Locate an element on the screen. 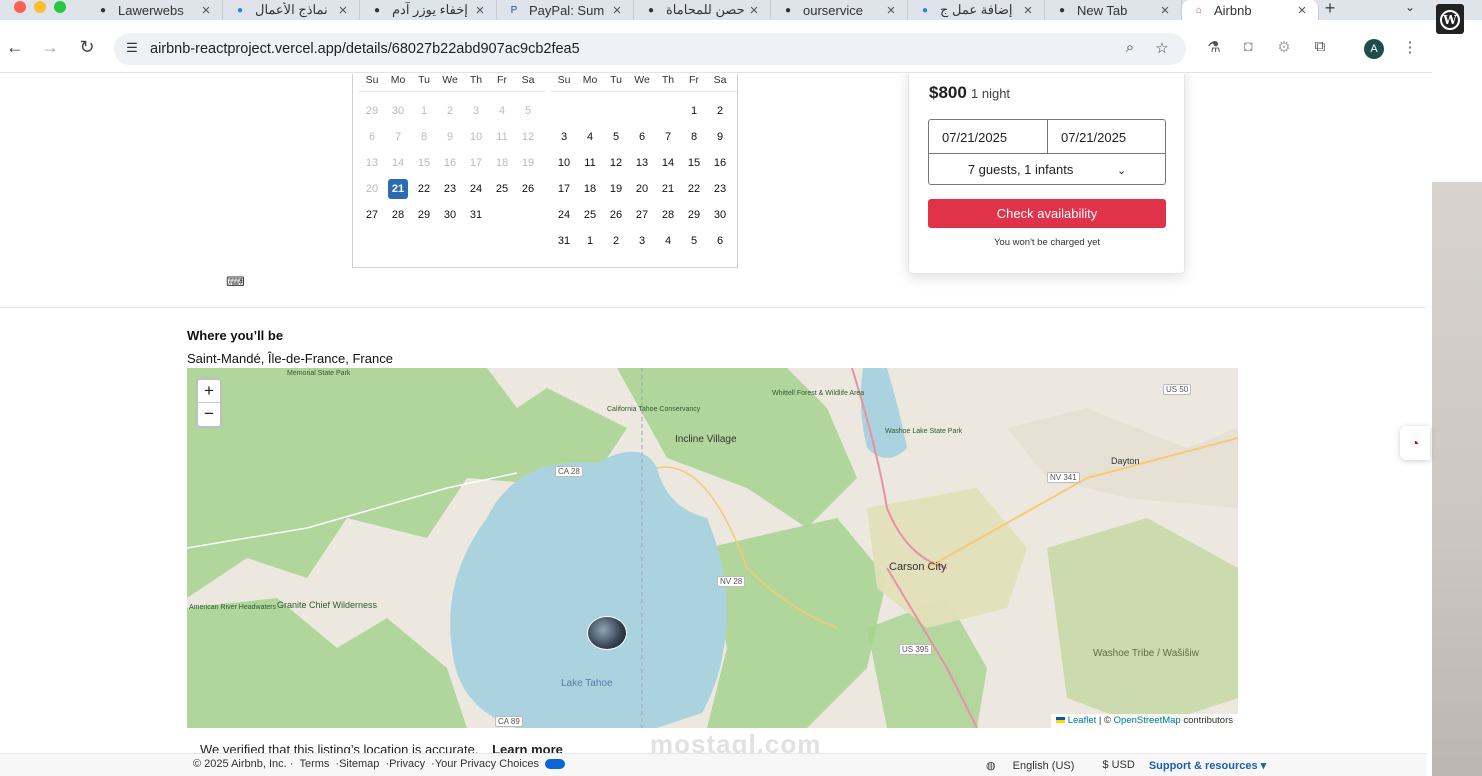 The image size is (1482, 776). tab-8: ⌂ Airbnb × is located at coordinates (1250, 10).